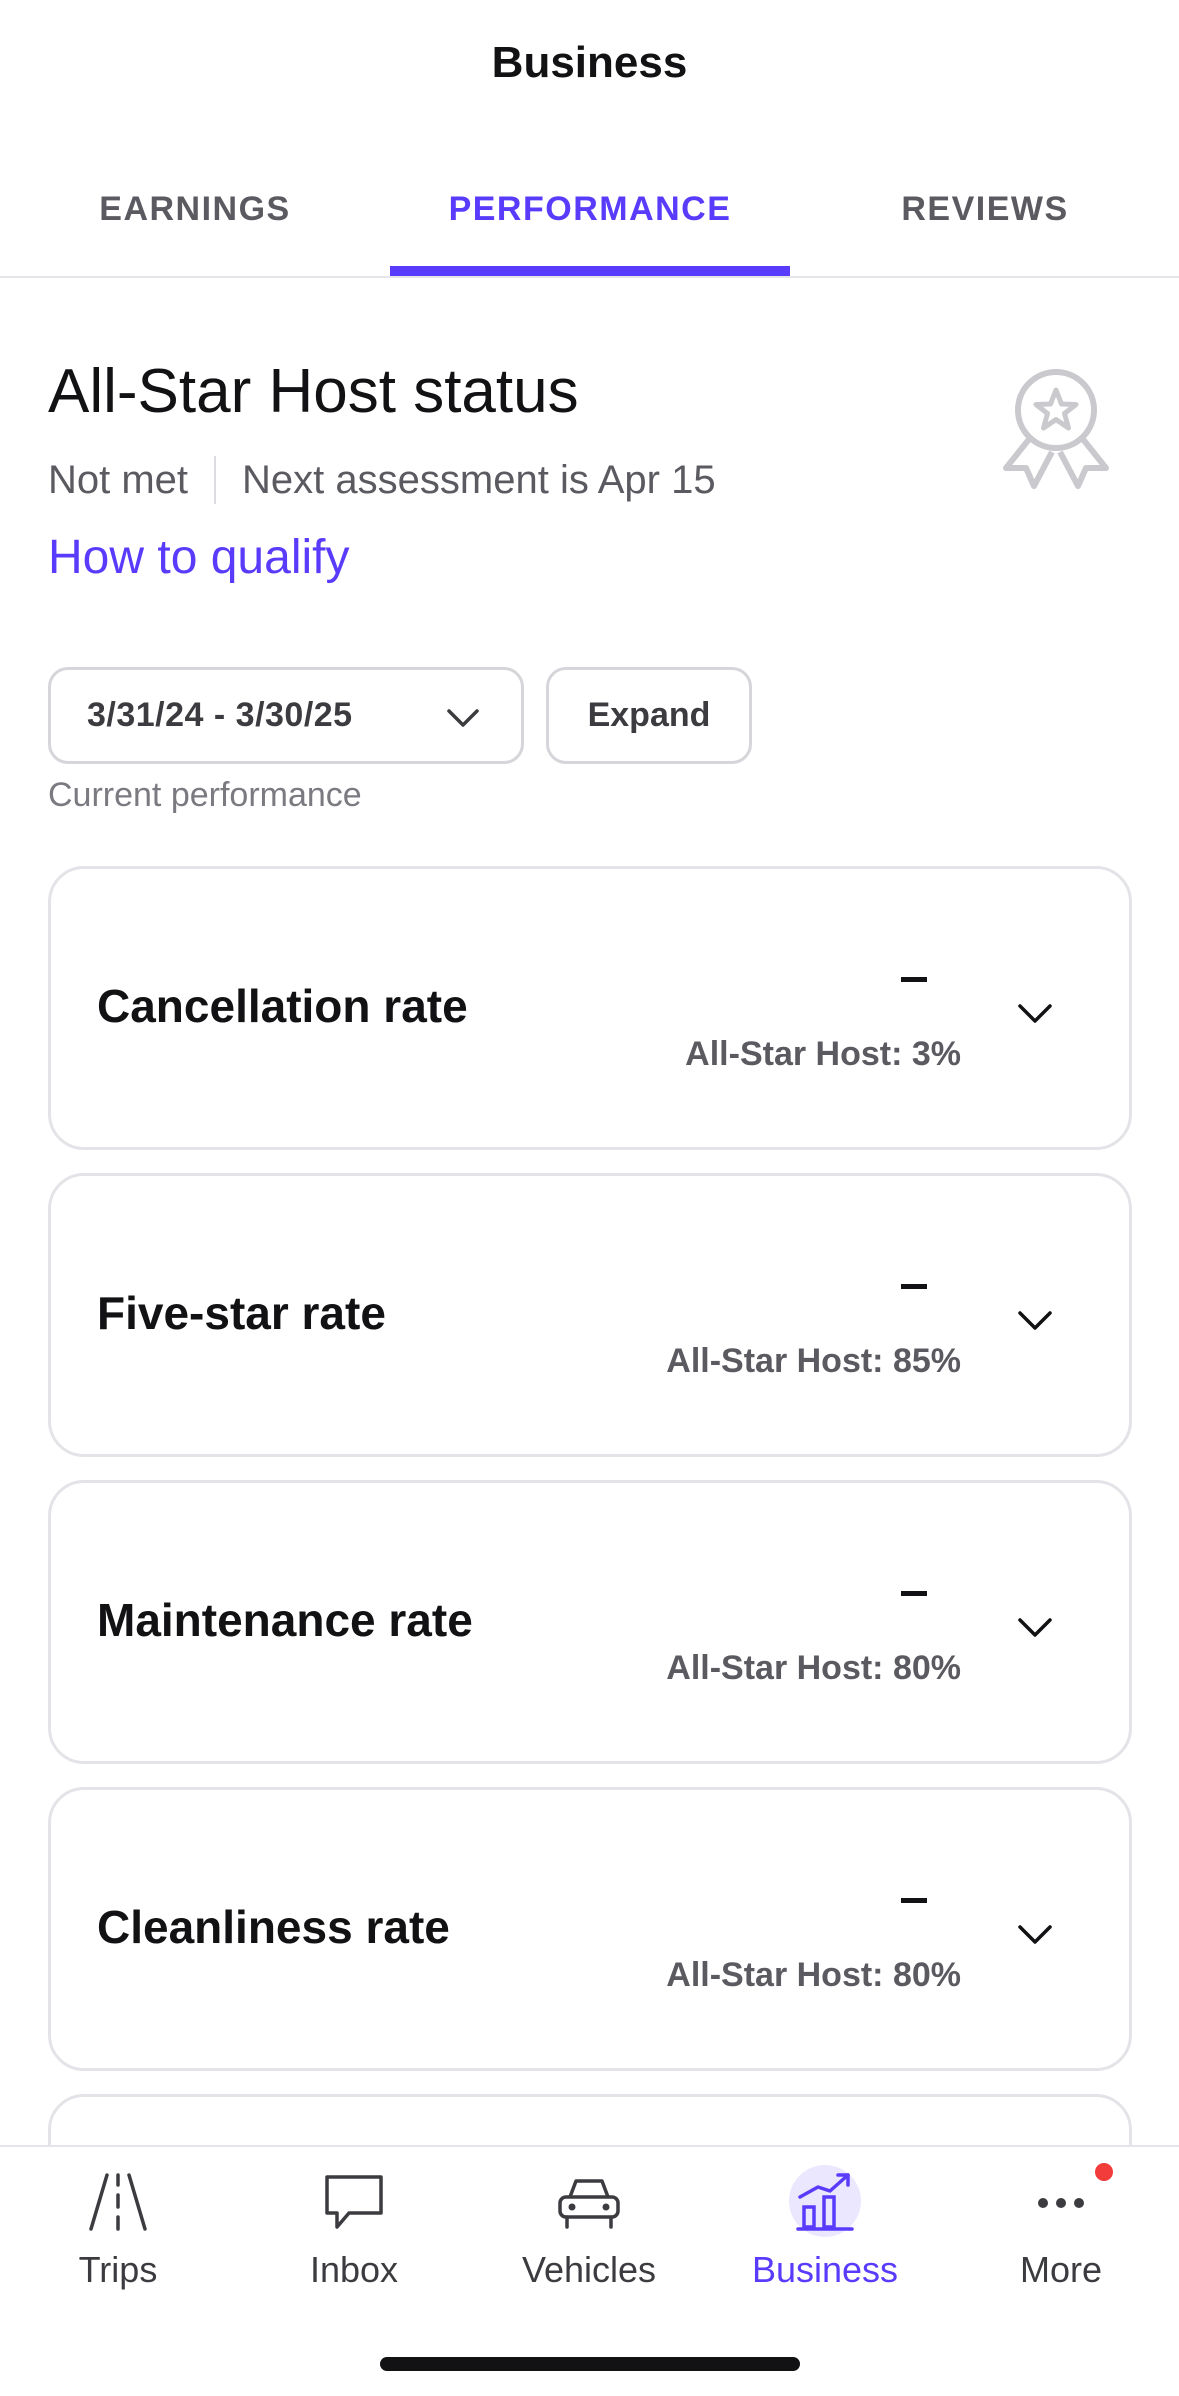 This screenshot has height=2396, width=1179. I want to click on metric-target: All-Star Host: 3%, so click(823, 1054).